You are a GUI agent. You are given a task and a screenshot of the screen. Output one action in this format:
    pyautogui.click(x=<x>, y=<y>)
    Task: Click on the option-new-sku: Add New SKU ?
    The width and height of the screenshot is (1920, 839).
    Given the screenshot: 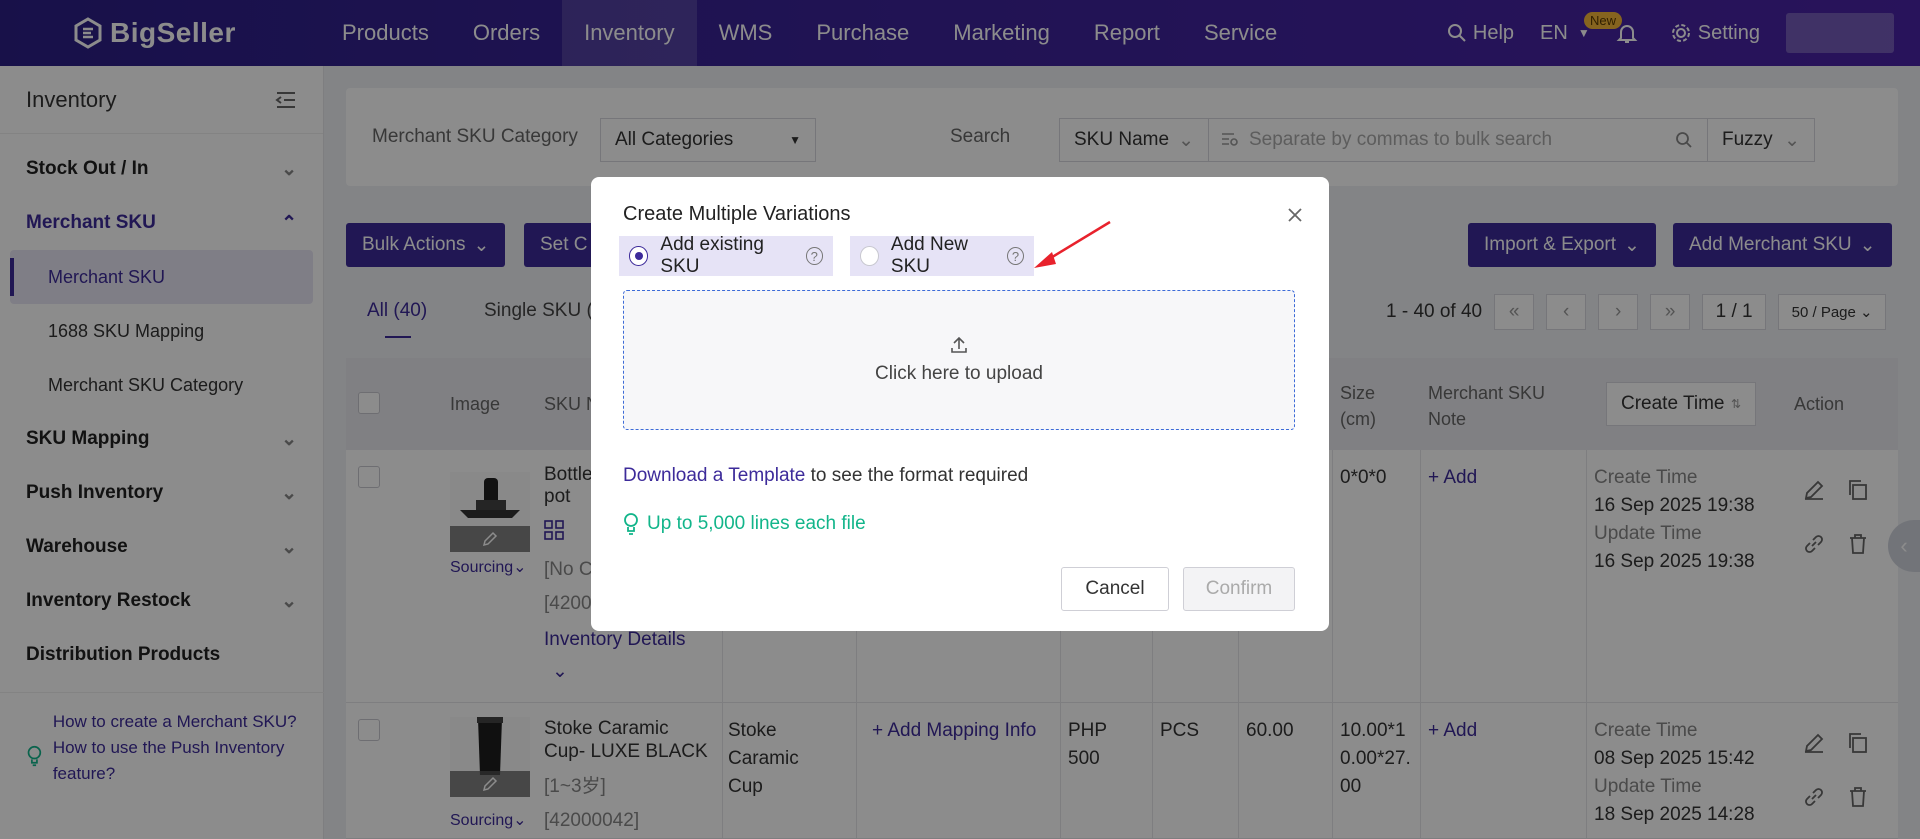 What is the action you would take?
    pyautogui.click(x=942, y=255)
    